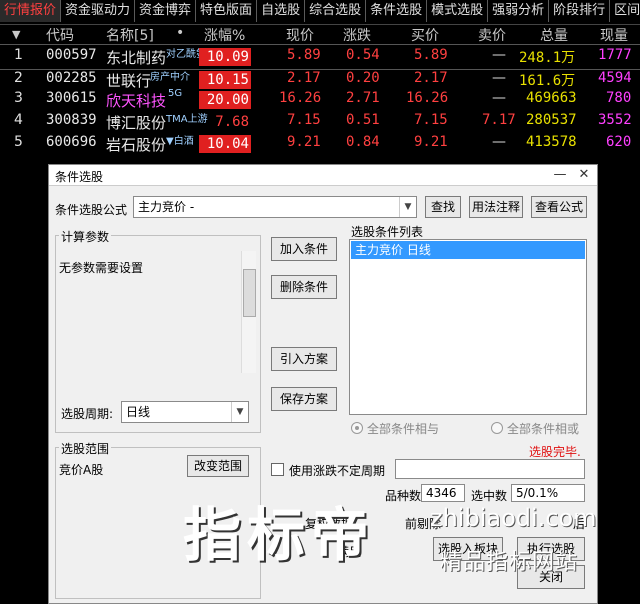 This screenshot has width=640, height=604. I want to click on save-scheme-button: 保存方案, so click(304, 399).